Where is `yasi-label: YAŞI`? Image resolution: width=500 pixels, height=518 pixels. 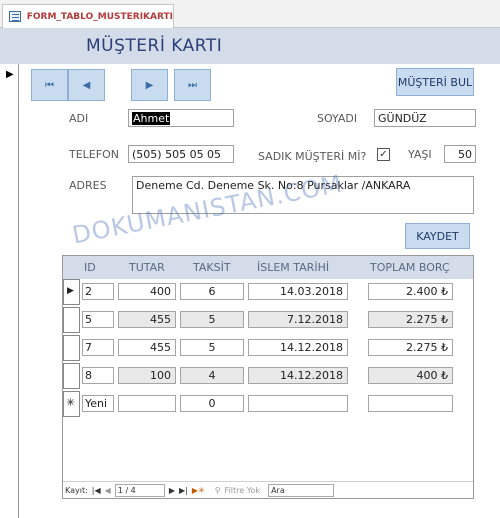 yasi-label: YAŞI is located at coordinates (420, 154).